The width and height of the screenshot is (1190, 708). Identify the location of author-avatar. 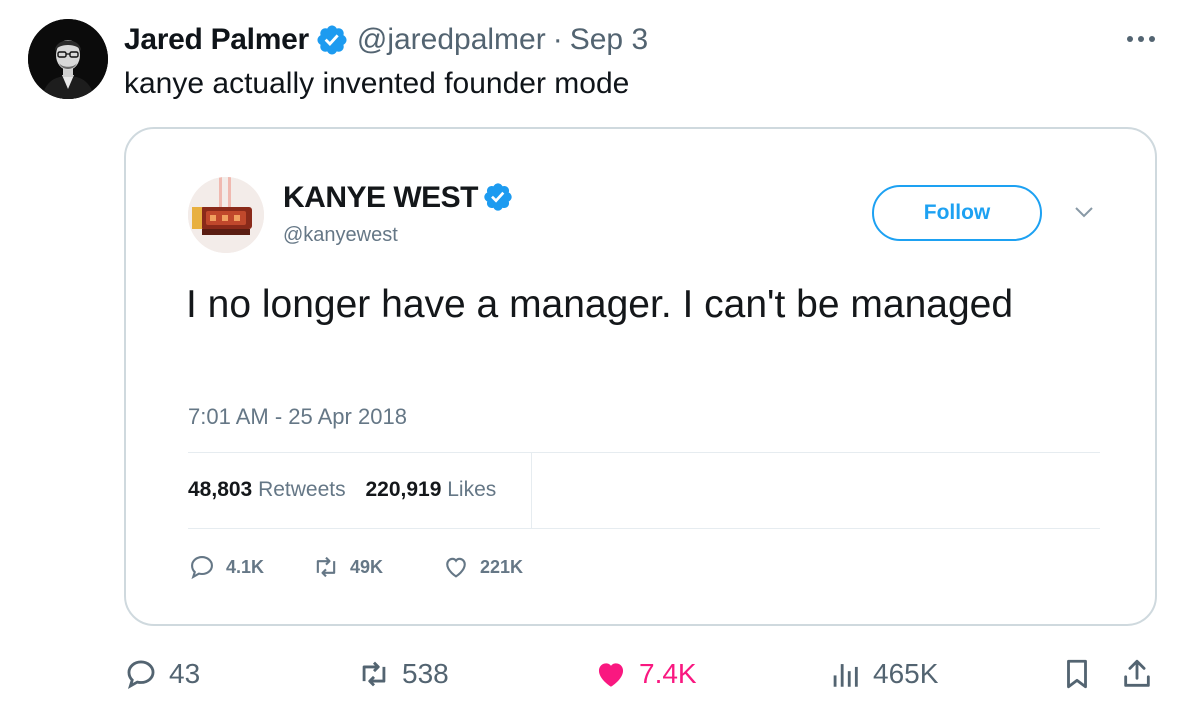
(68, 59).